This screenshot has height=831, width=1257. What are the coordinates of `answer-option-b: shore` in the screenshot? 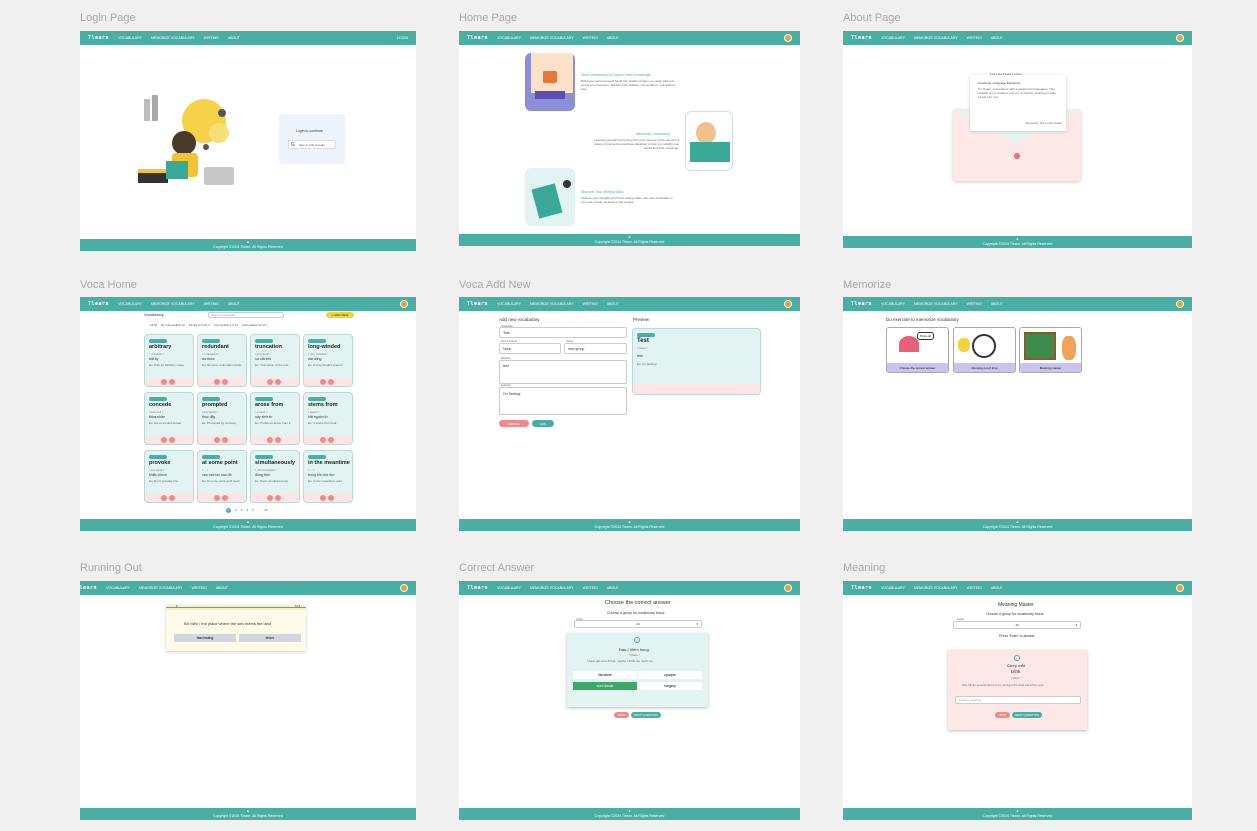 It's located at (270, 638).